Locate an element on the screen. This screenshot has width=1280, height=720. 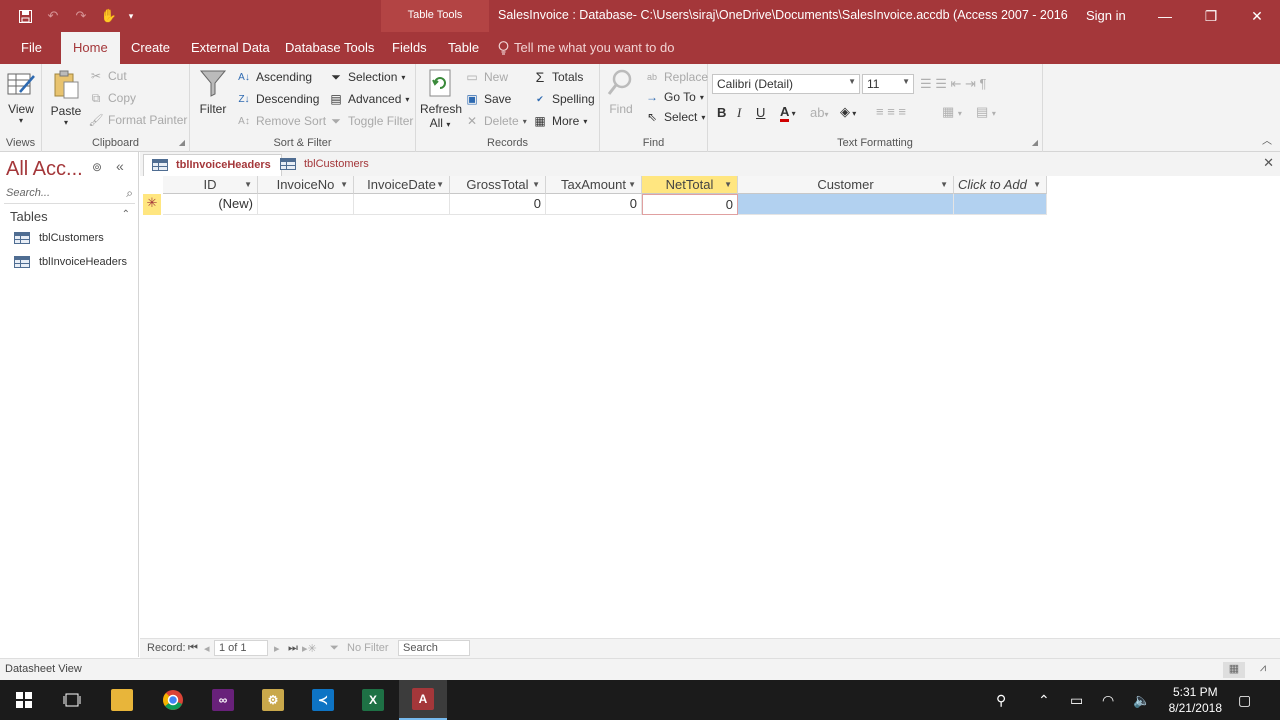
shutter-bar-close-icon: « is located at coordinates (120, 166).